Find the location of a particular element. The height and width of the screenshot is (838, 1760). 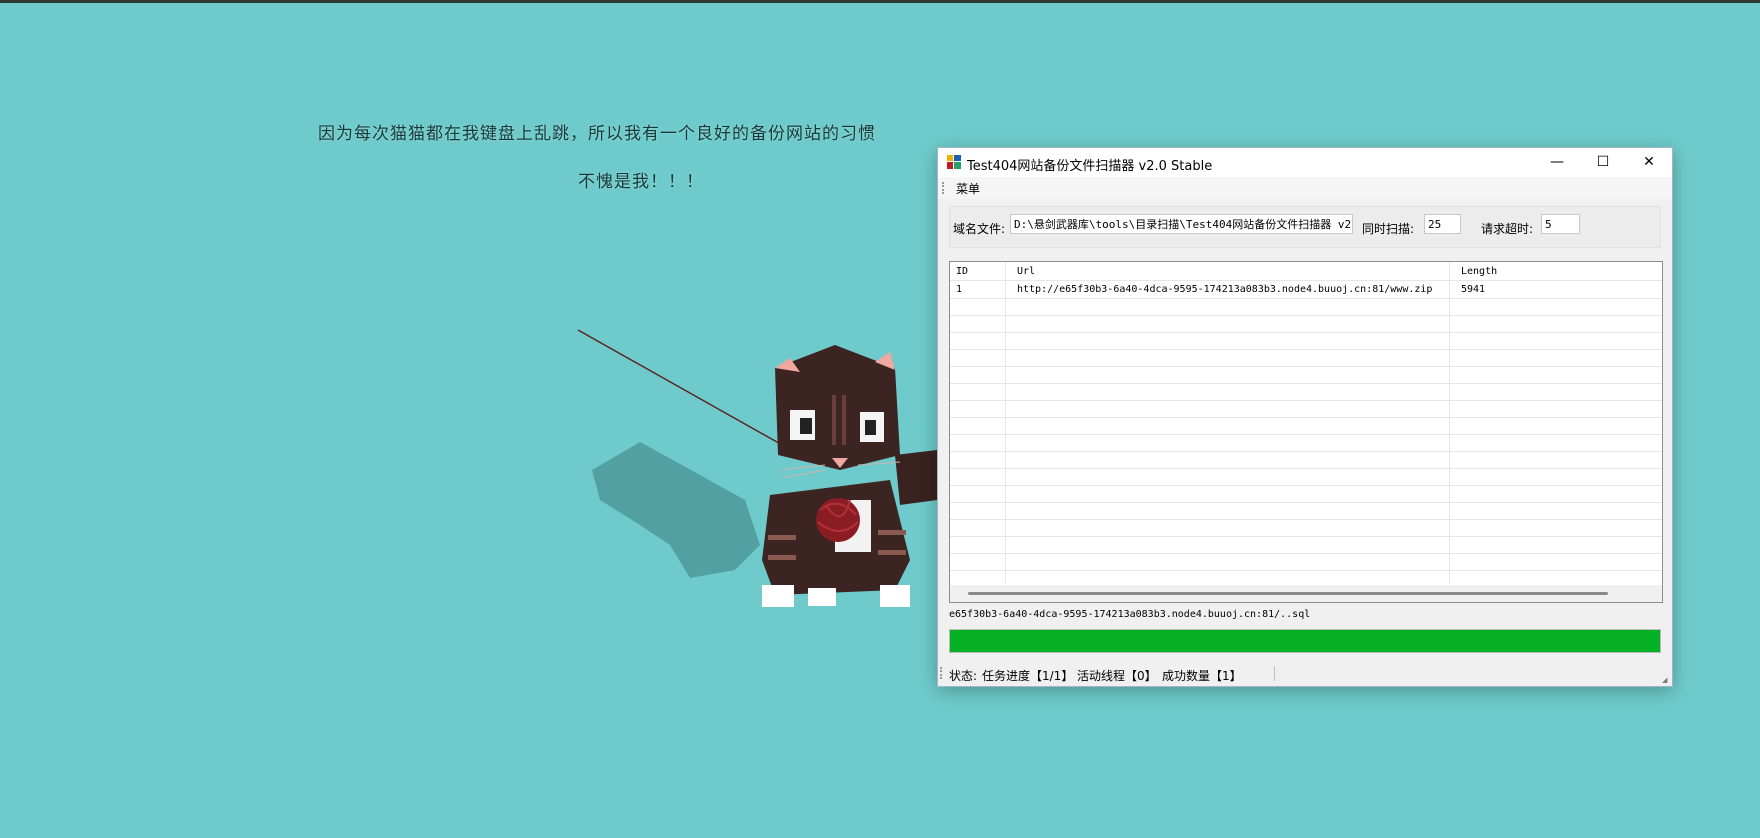

table-header: ID Url Length is located at coordinates (1306, 272).